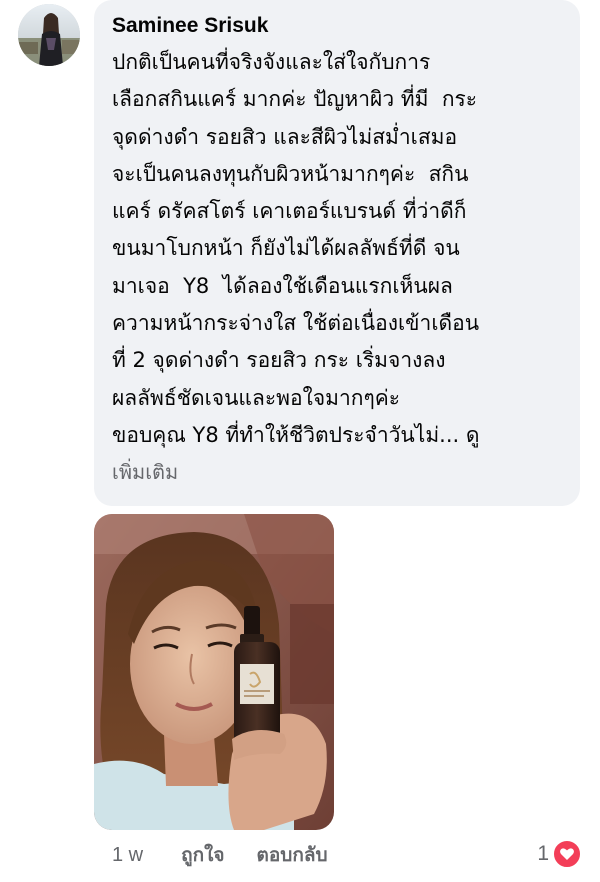 The width and height of the screenshot is (600, 882). I want to click on comment-line: มาเจอ Y8 ได้ลองใช้เดือนแรกเห็นผล, so click(282, 285).